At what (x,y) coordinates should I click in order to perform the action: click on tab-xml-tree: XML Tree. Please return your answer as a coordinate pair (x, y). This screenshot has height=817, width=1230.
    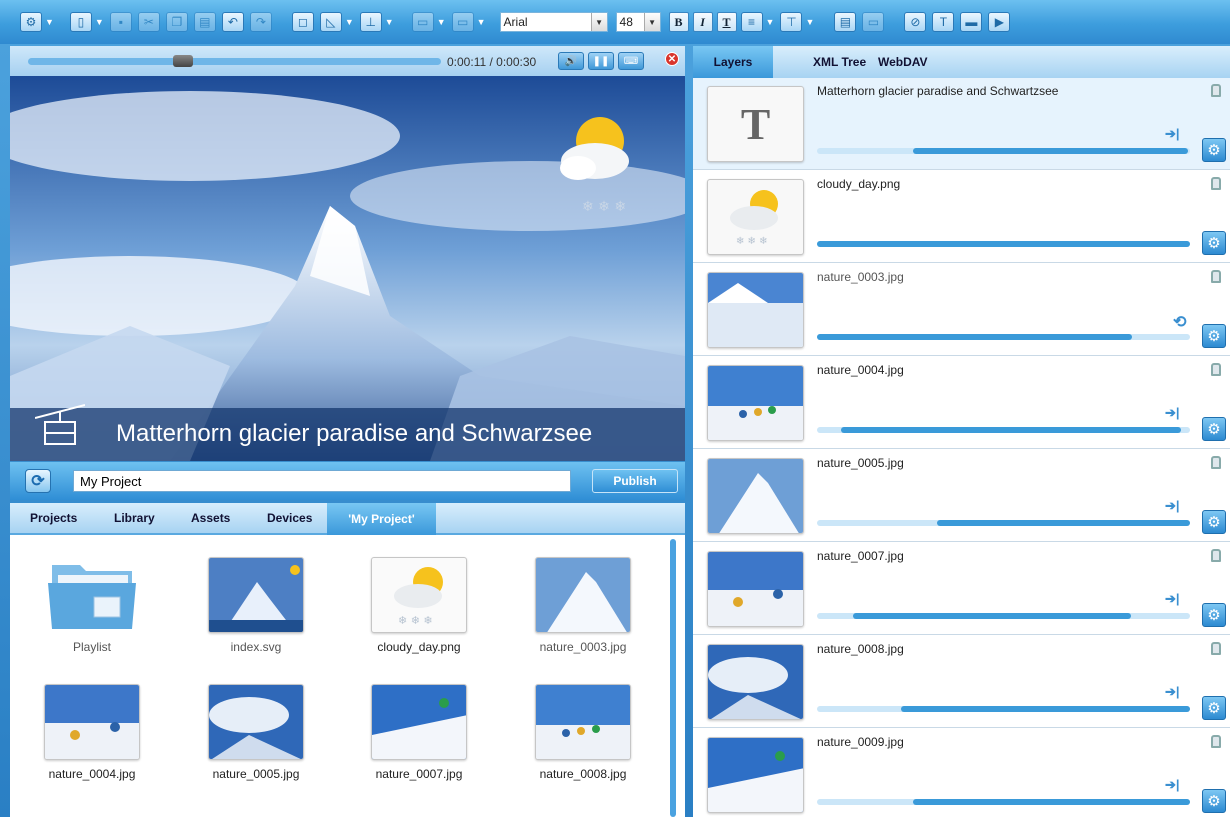
    Looking at the image, I should click on (839, 62).